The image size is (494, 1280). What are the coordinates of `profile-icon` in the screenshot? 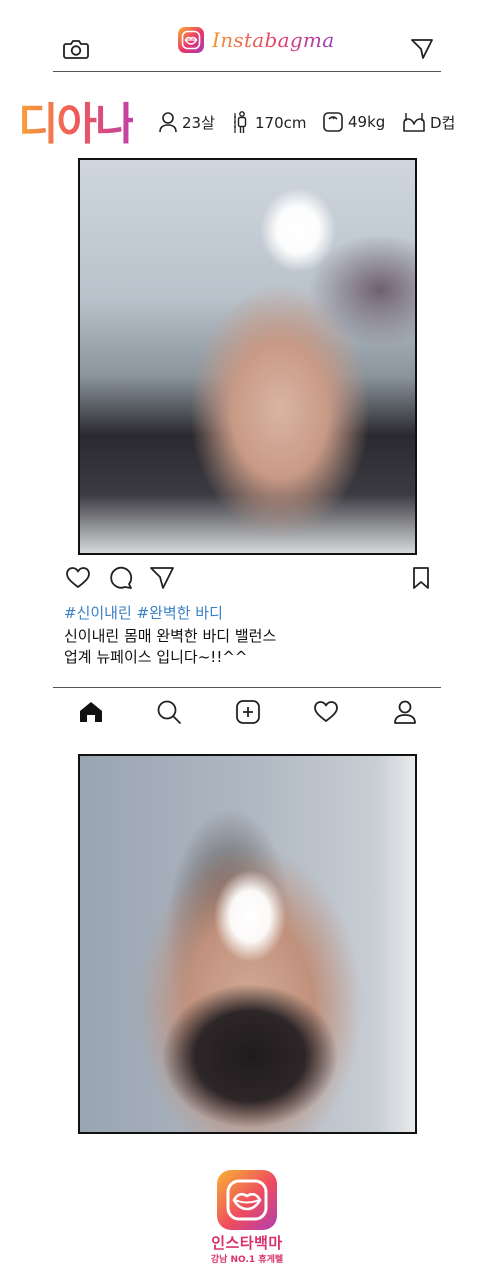 It's located at (405, 712).